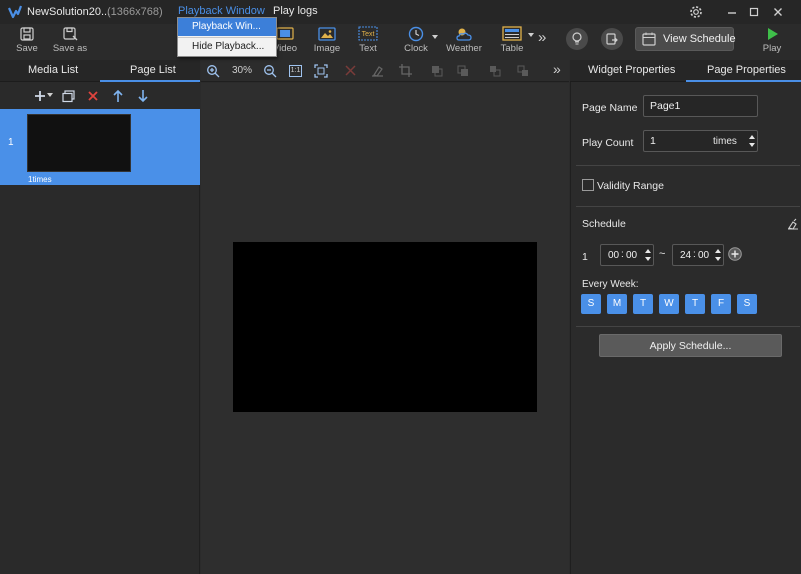 This screenshot has width=801, height=574. Describe the element at coordinates (754, 12) in the screenshot. I see `maximize-icon` at that location.